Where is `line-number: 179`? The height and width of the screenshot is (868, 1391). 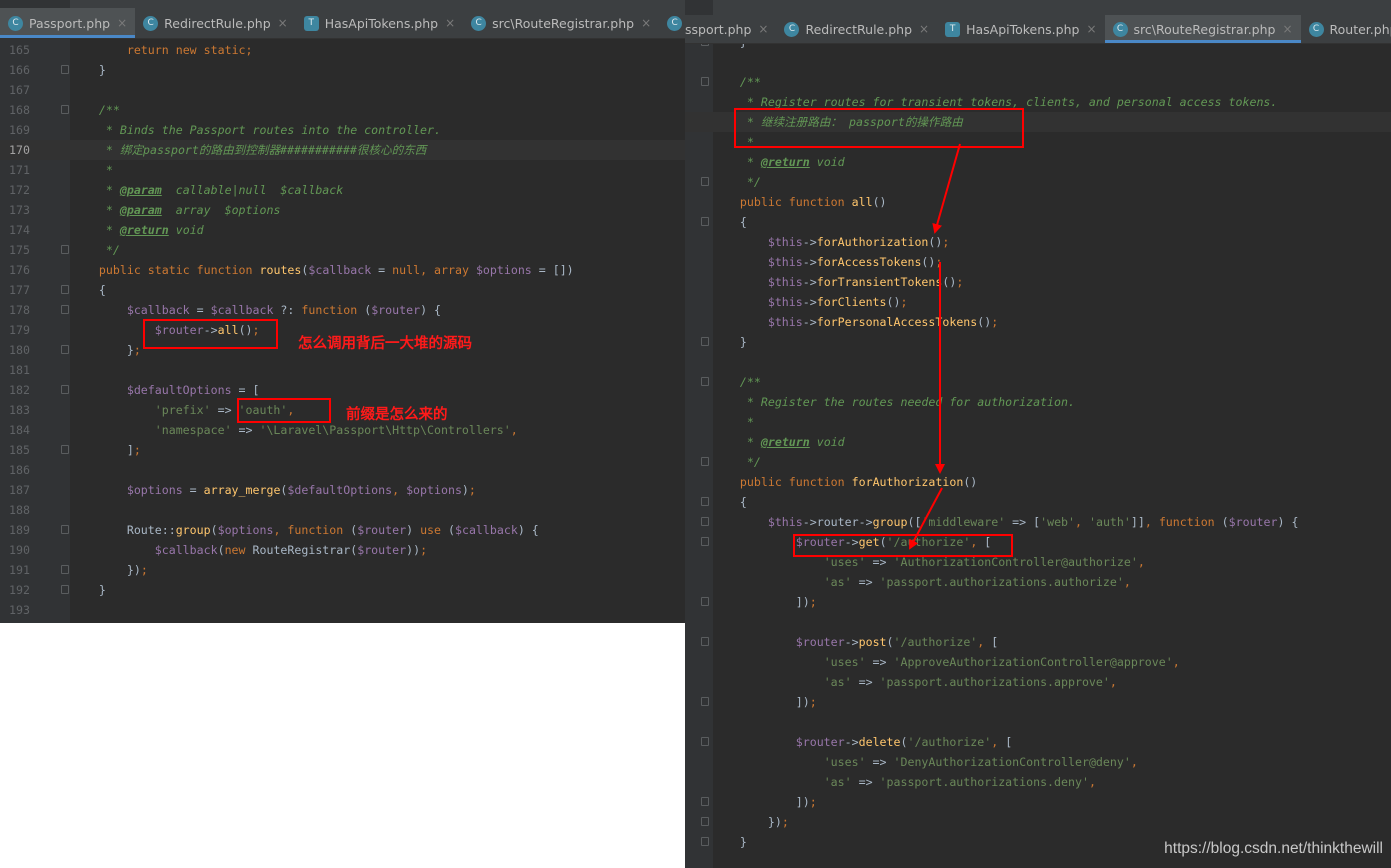 line-number: 179 is located at coordinates (19, 330).